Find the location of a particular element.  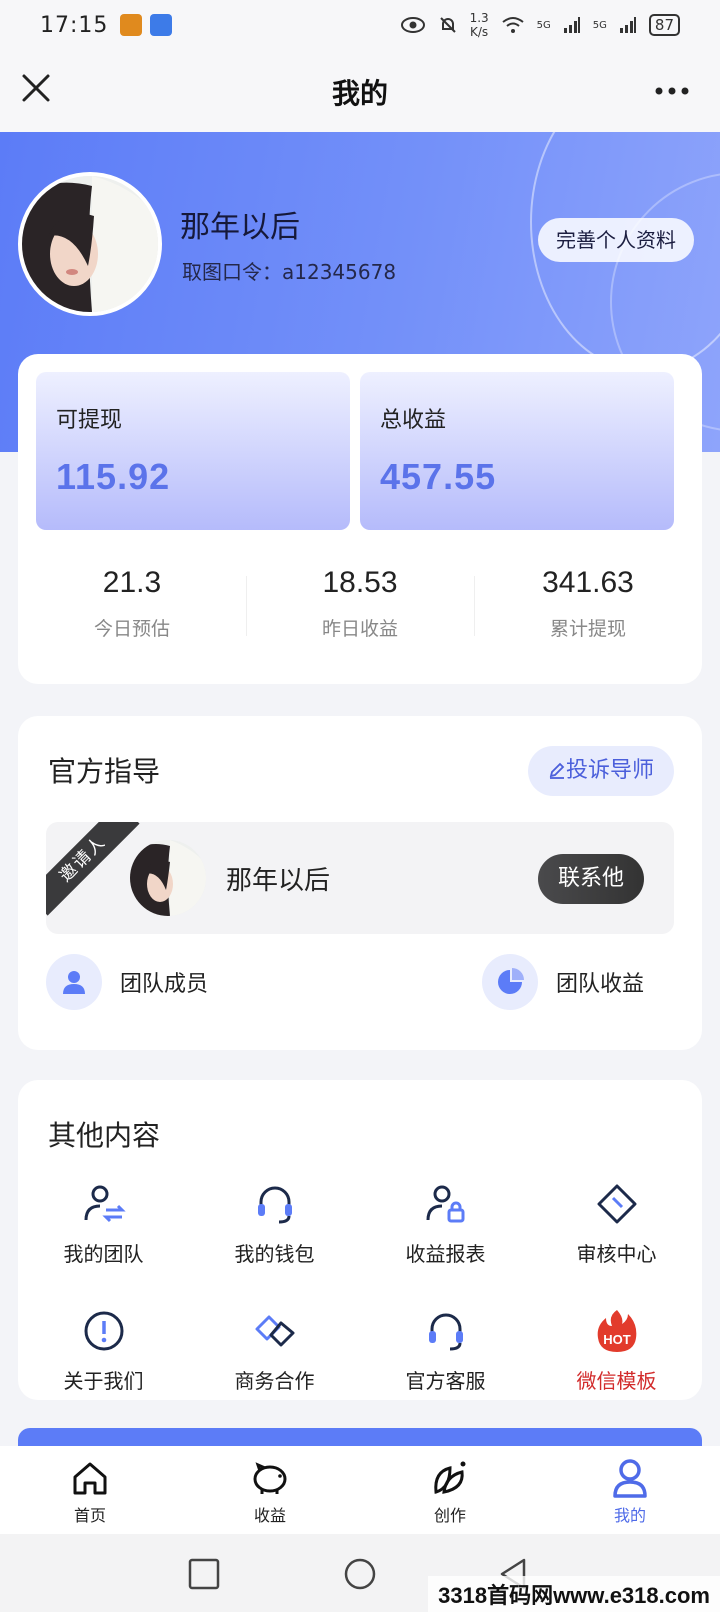

grid-item-label: 商务合作 is located at coordinates (274, 1381).